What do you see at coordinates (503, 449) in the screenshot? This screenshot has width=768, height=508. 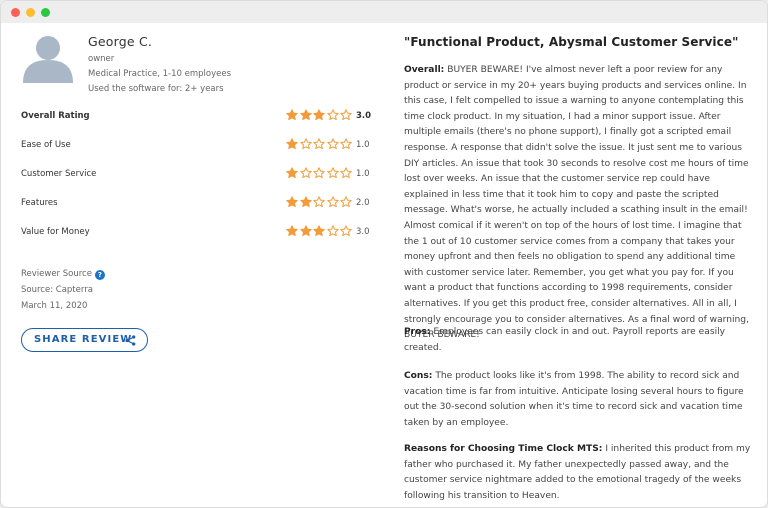 I see `reasons-label: Reasons for Choosing Time Clock MTS:` at bounding box center [503, 449].